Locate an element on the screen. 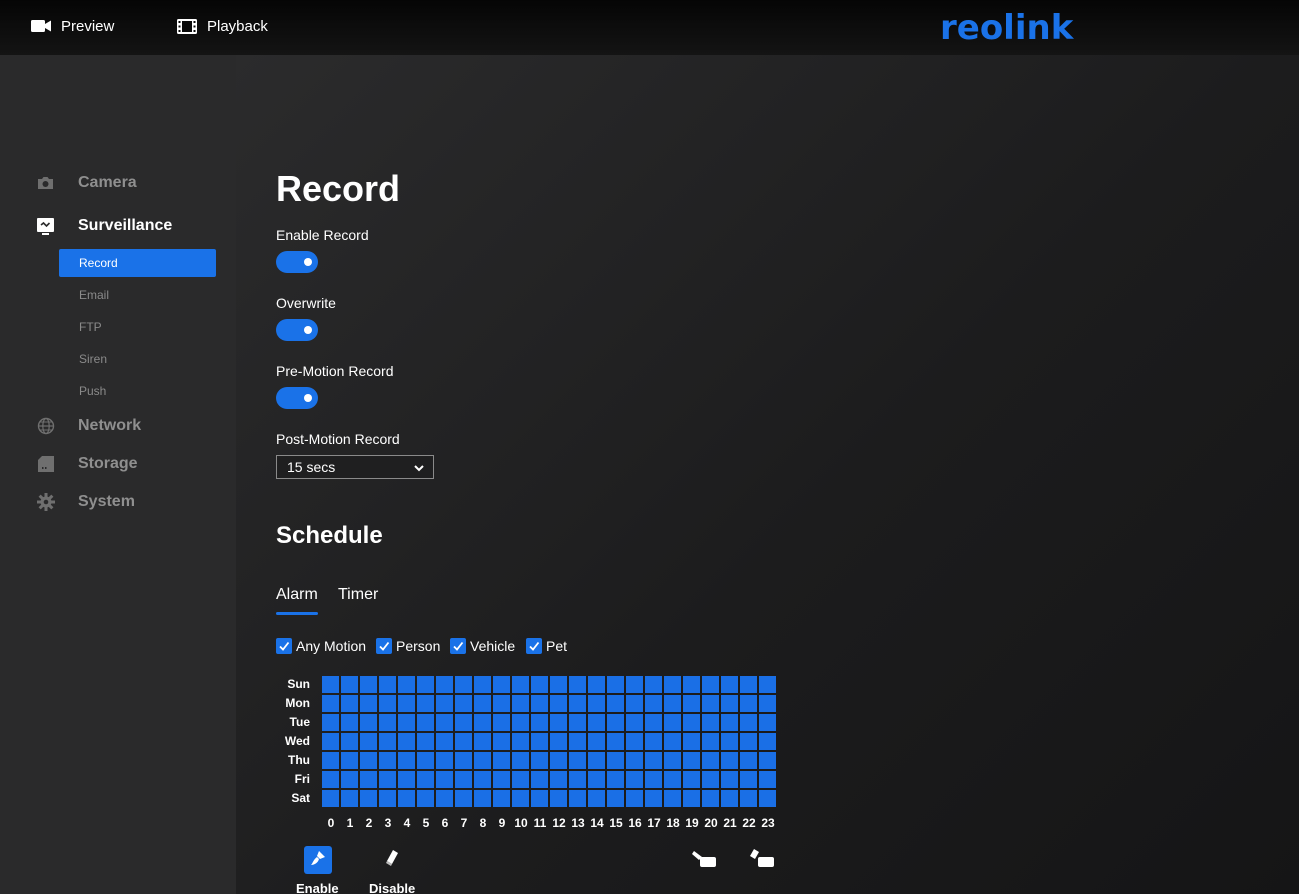 This screenshot has height=894, width=1299. filter-checkbox-any-motion: Any Motion is located at coordinates (321, 646).